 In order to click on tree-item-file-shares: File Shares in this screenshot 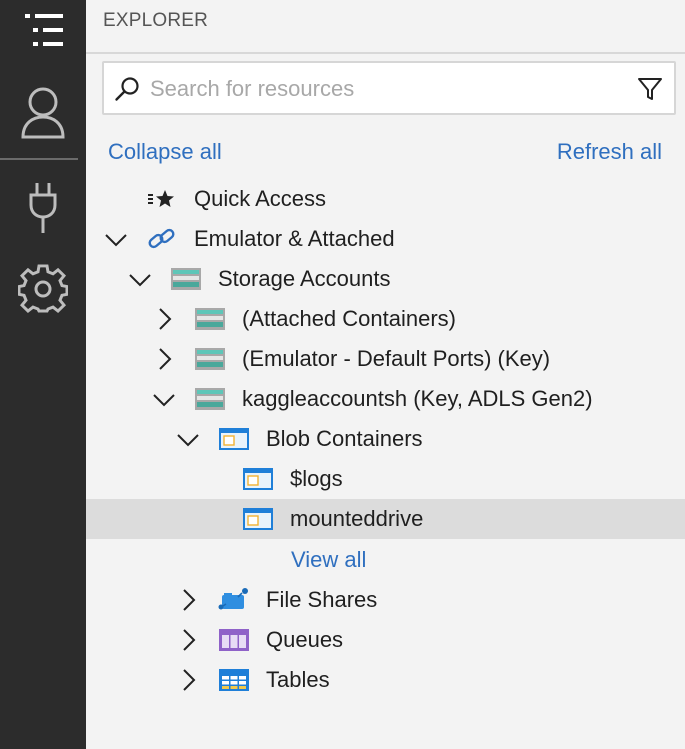, I will do `click(385, 600)`.